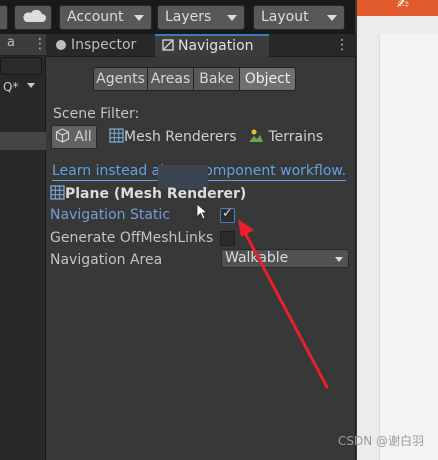  I want to click on cloud-button, so click(33, 17).